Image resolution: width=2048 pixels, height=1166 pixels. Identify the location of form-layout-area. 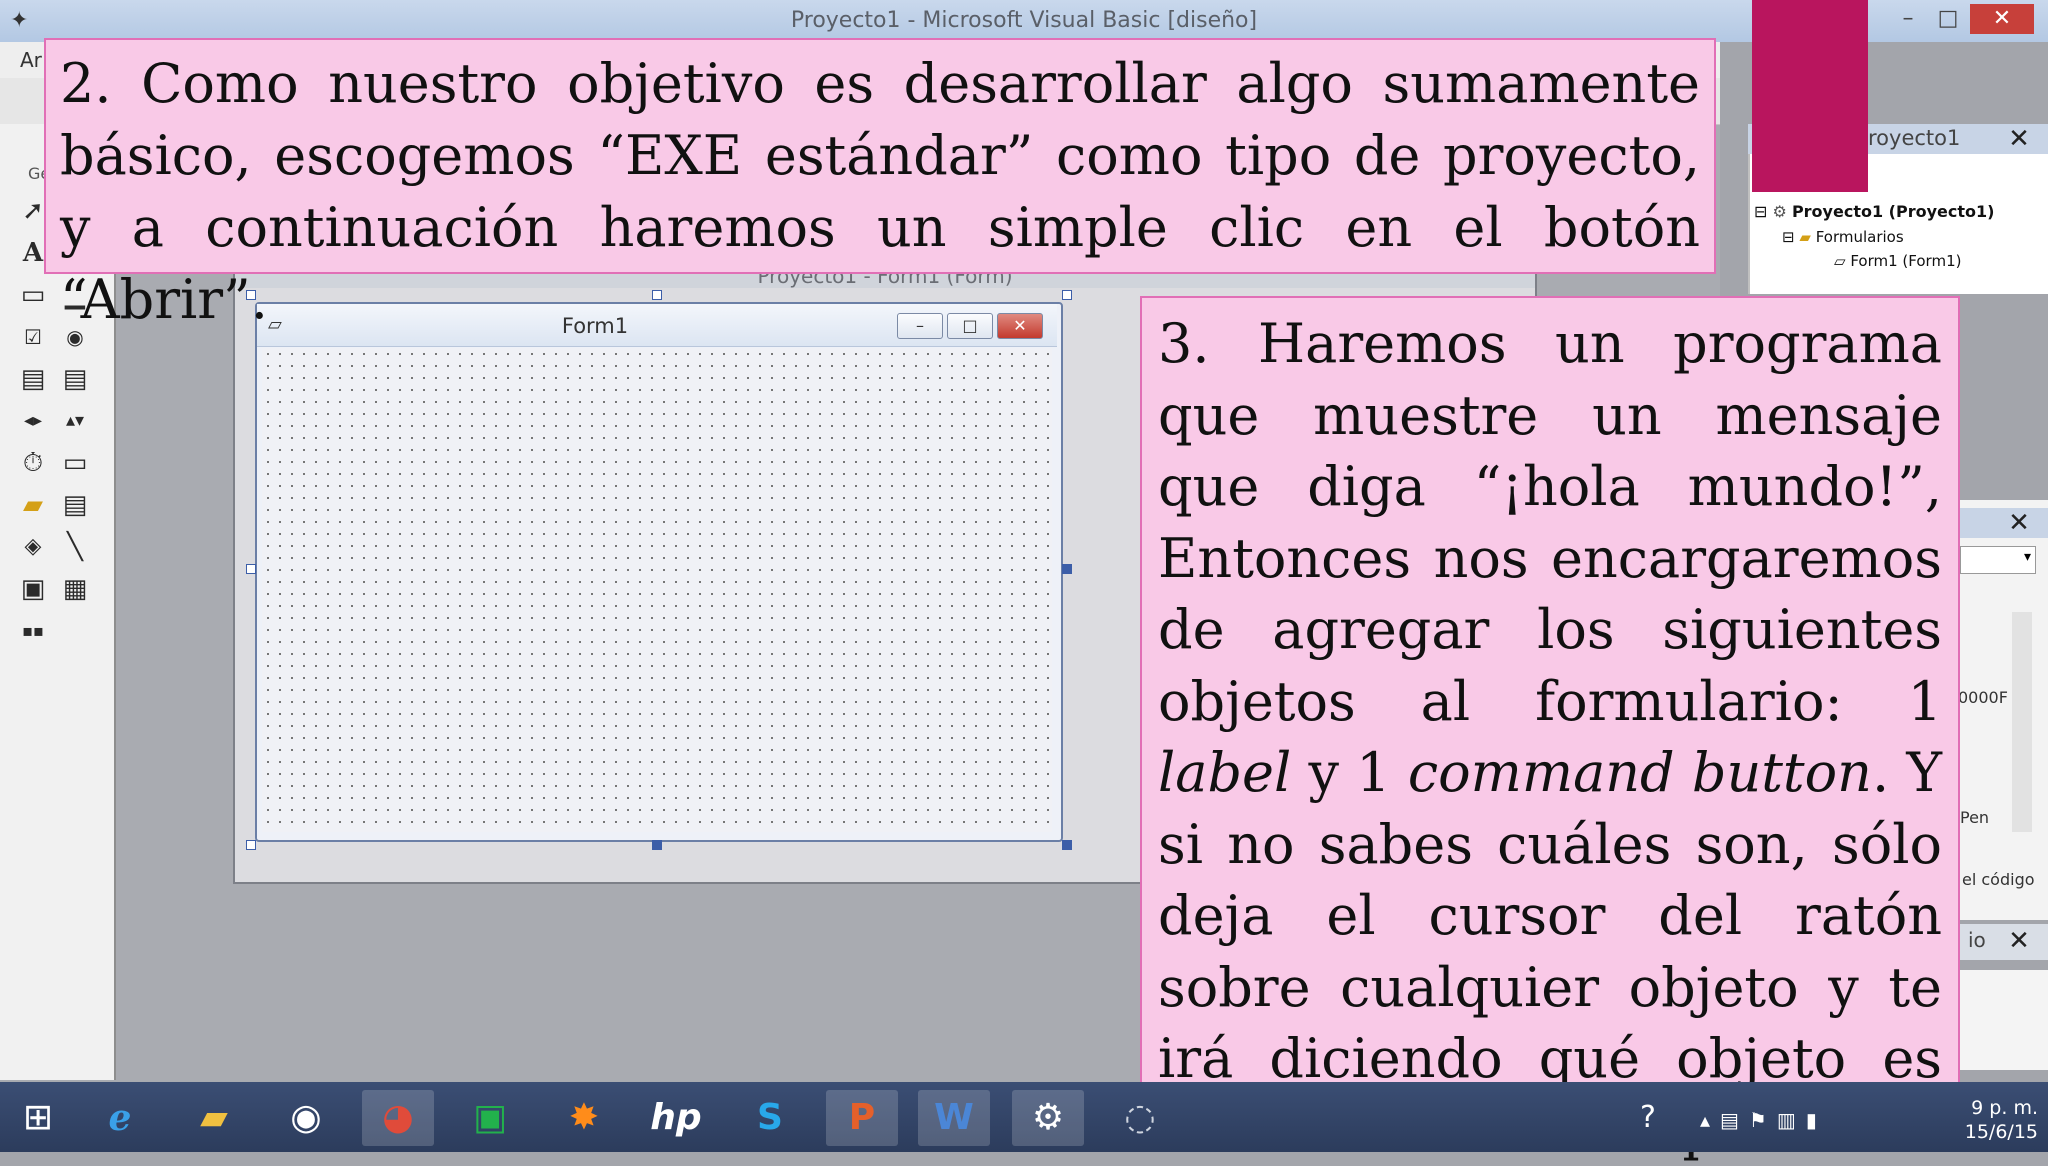
(2004, 1020).